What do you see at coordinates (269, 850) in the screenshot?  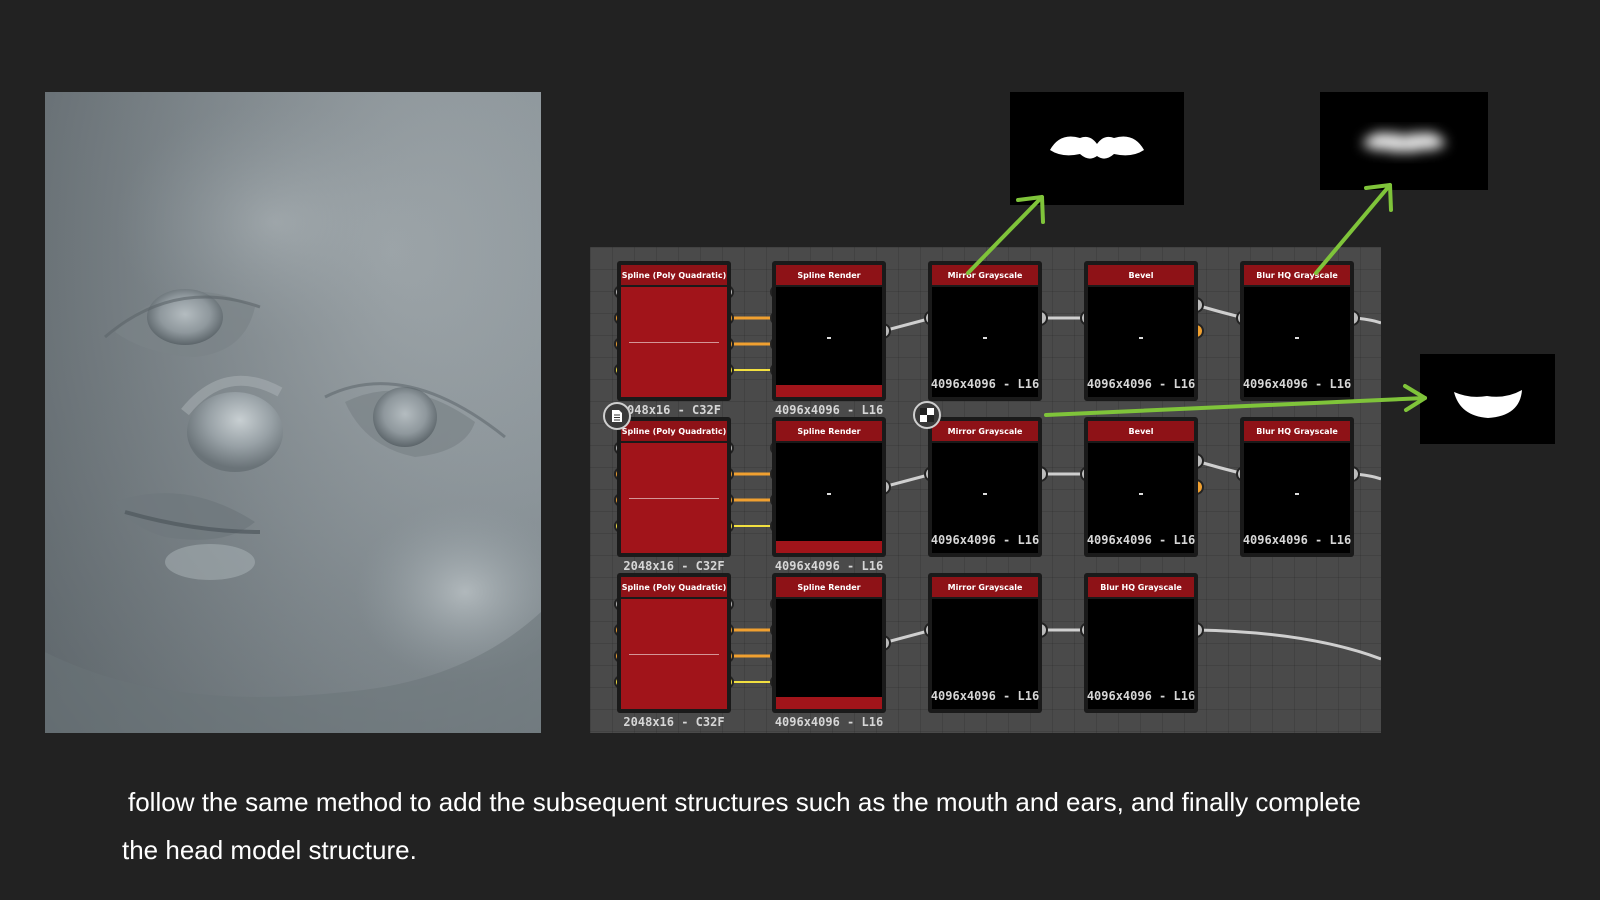 I see `caption-line-2: the head model structure.` at bounding box center [269, 850].